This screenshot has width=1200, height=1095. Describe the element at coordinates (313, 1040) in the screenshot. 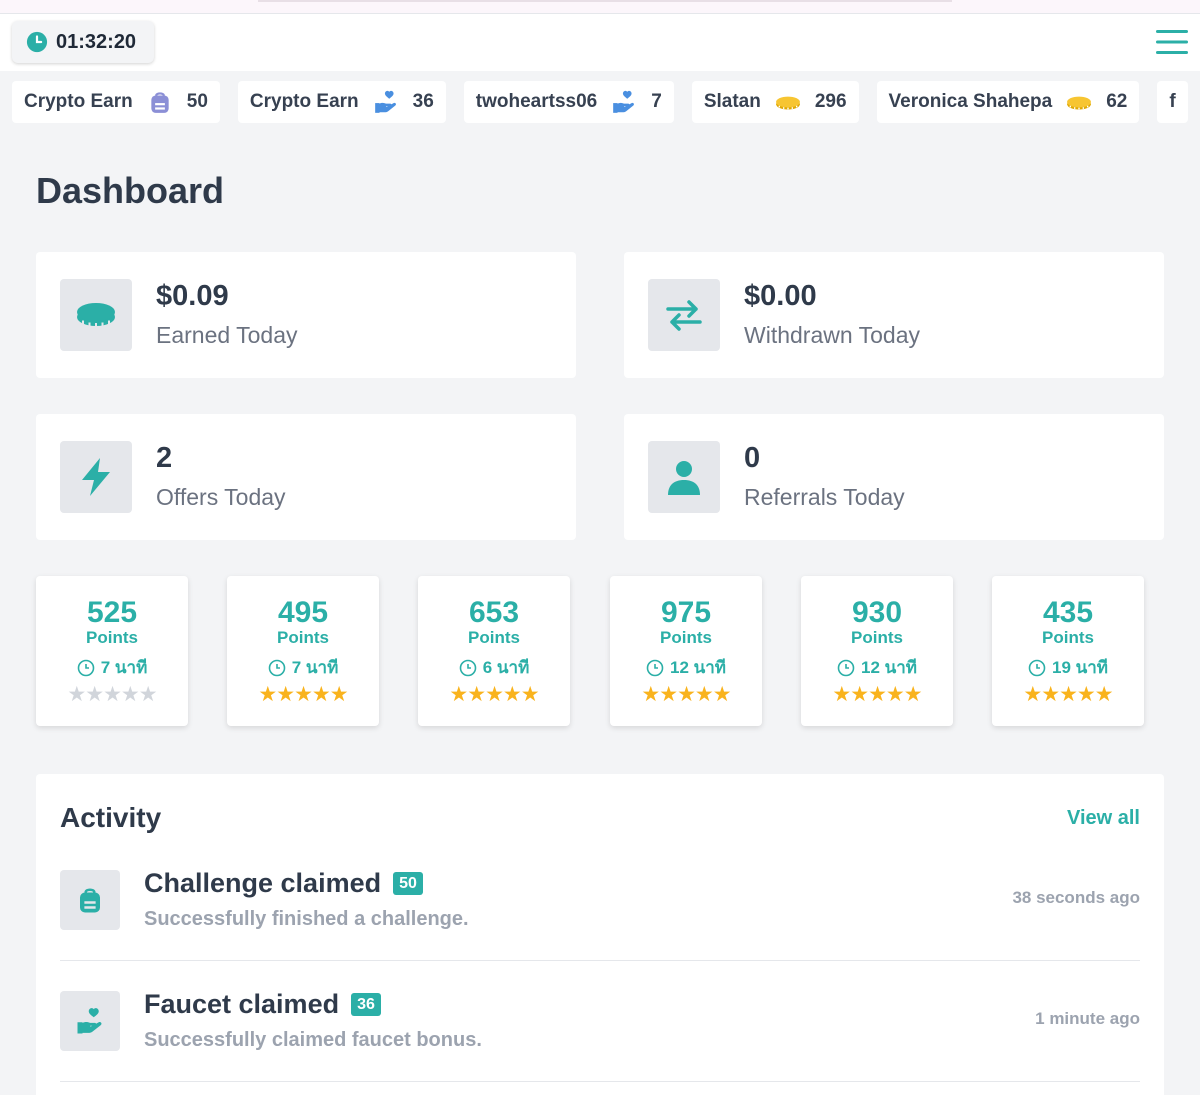

I see `activity-item-description: Successfully claimed faucet bonus.` at that location.